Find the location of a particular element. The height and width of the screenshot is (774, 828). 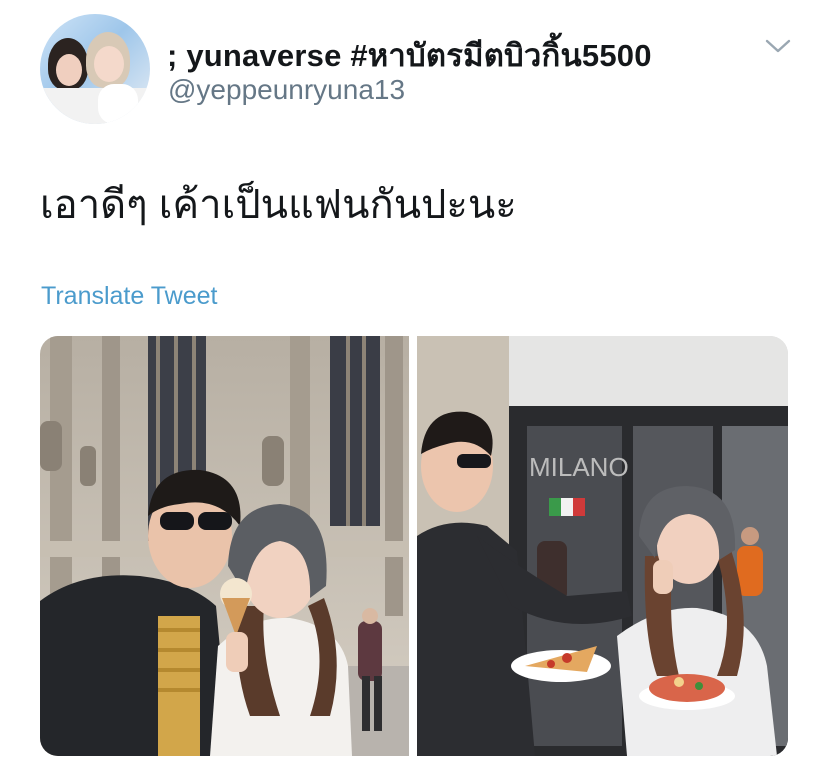

user-handle: @yeppeunryuna13 is located at coordinates (286, 90).